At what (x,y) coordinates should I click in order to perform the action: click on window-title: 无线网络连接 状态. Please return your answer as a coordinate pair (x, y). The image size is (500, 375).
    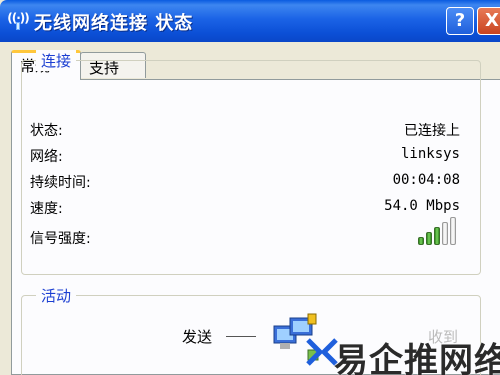
    Looking at the image, I should click on (114, 23).